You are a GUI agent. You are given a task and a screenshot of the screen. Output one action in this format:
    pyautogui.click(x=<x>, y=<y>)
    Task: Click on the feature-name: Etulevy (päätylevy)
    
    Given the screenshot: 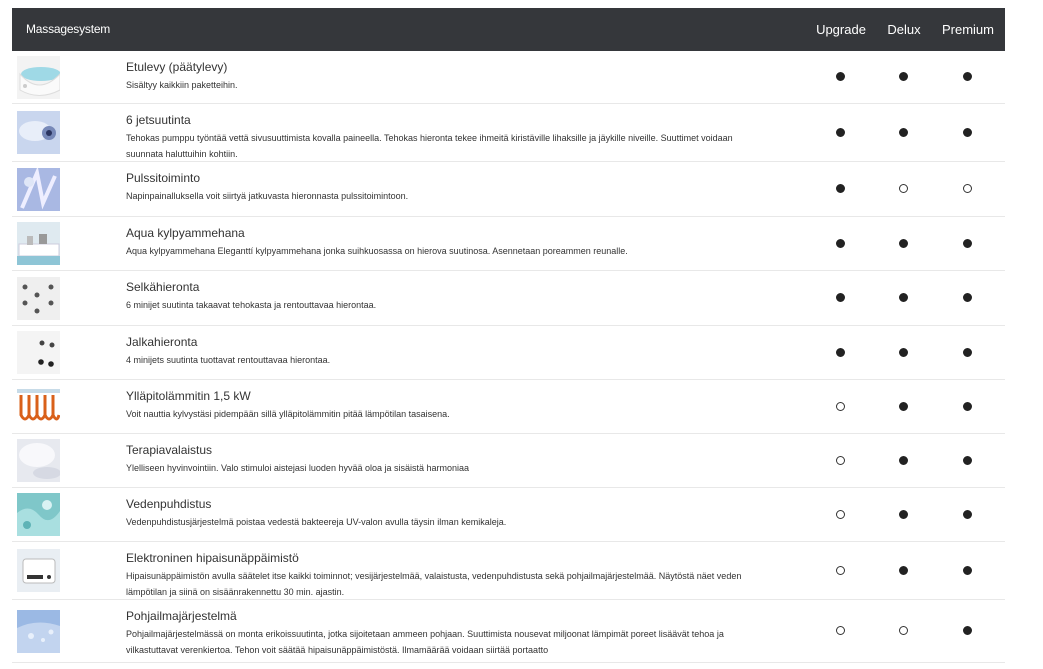 What is the action you would take?
    pyautogui.click(x=177, y=67)
    